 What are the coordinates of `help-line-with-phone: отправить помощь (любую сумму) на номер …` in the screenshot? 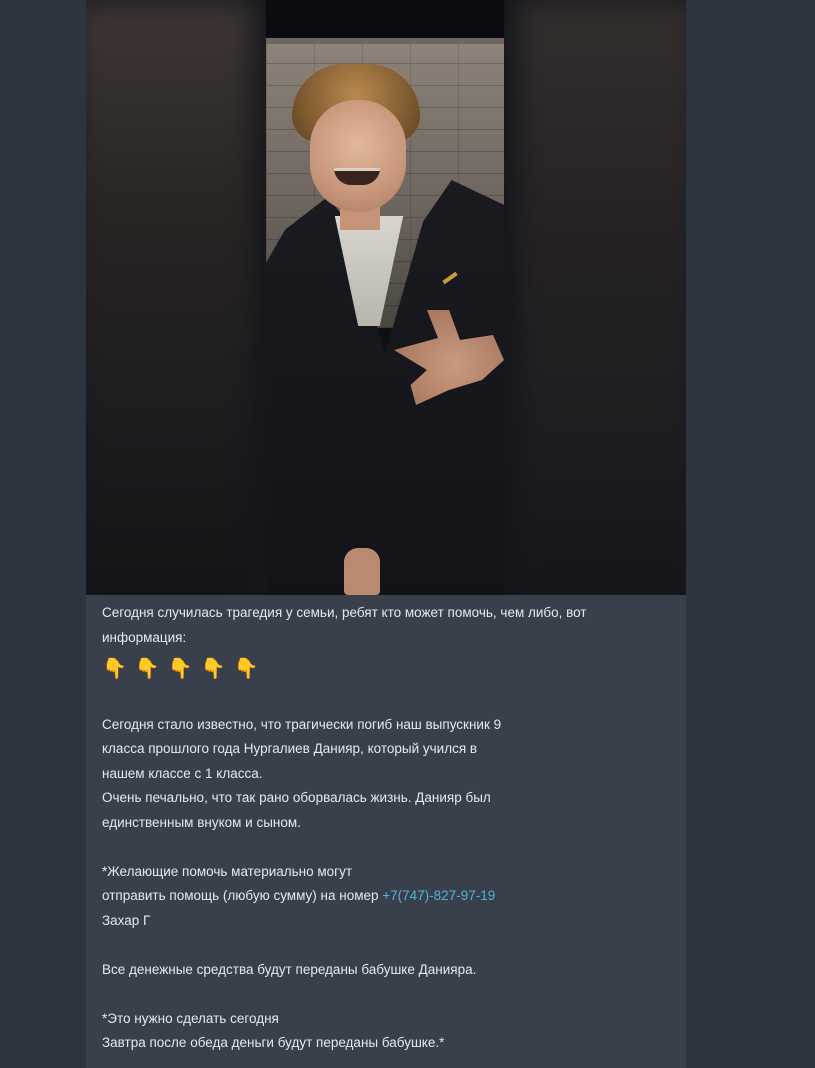 It's located at (386, 896).